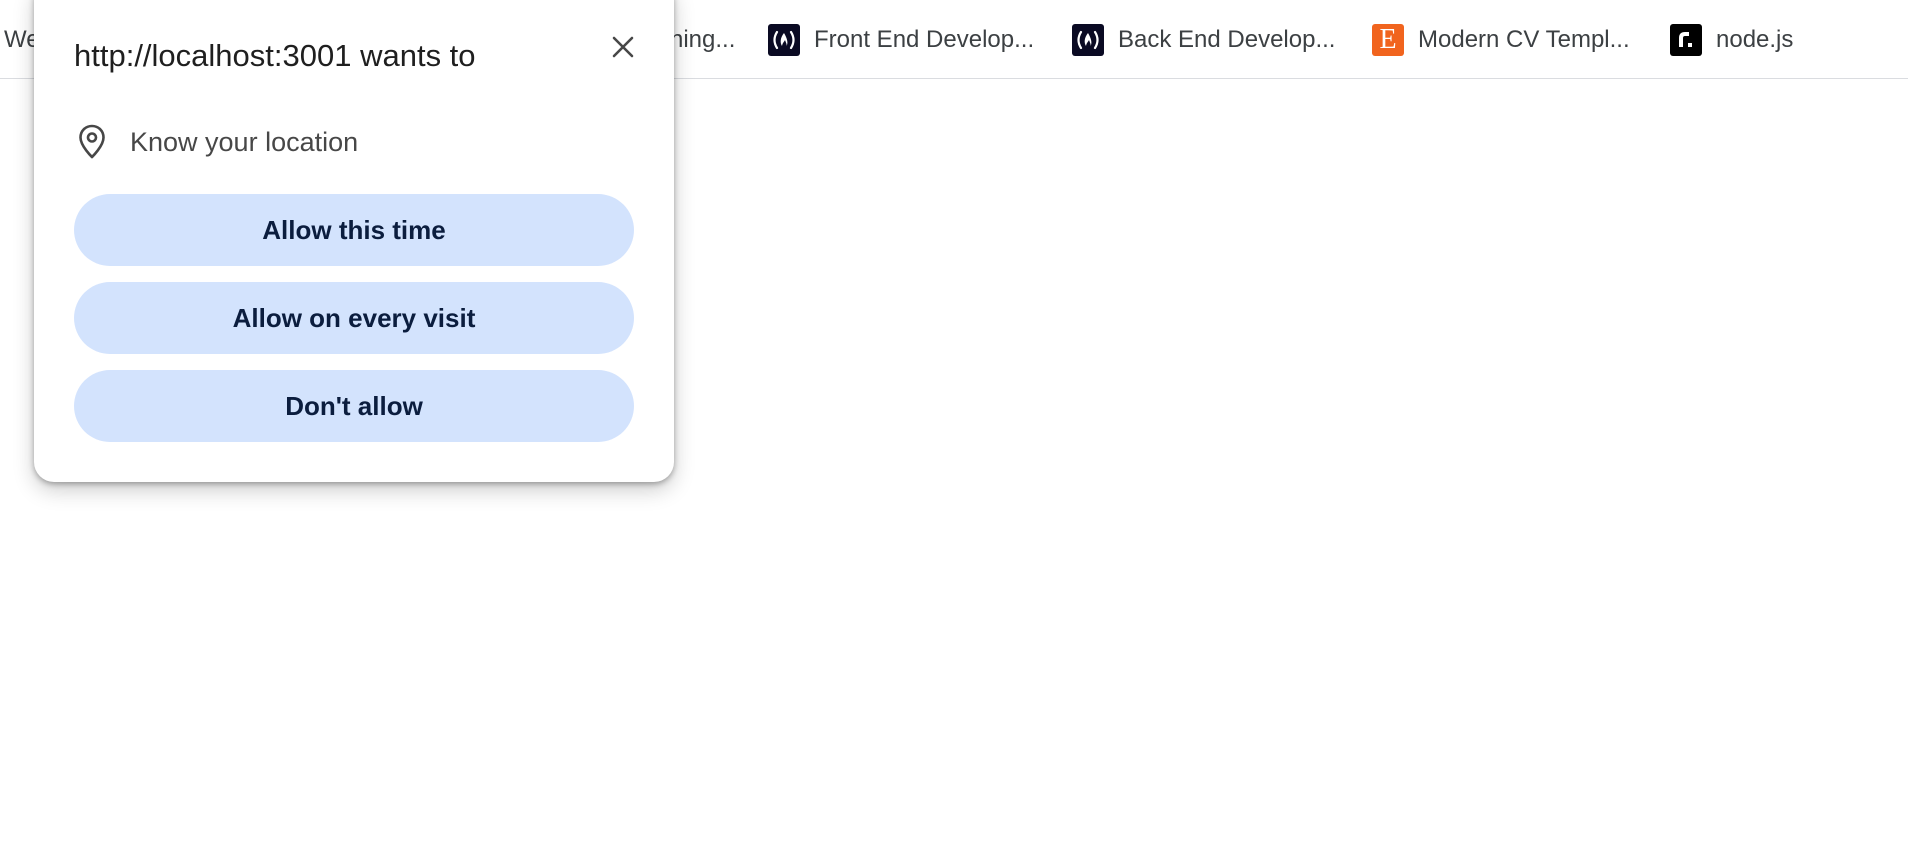  I want to click on replit-r-icon, so click(1686, 39).